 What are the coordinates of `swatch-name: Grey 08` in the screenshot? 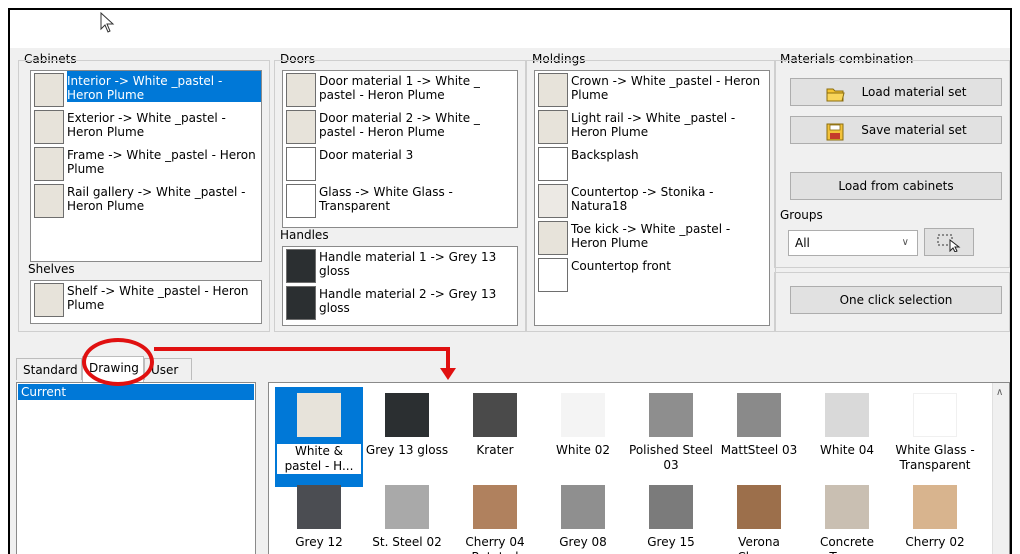 It's located at (583, 542).